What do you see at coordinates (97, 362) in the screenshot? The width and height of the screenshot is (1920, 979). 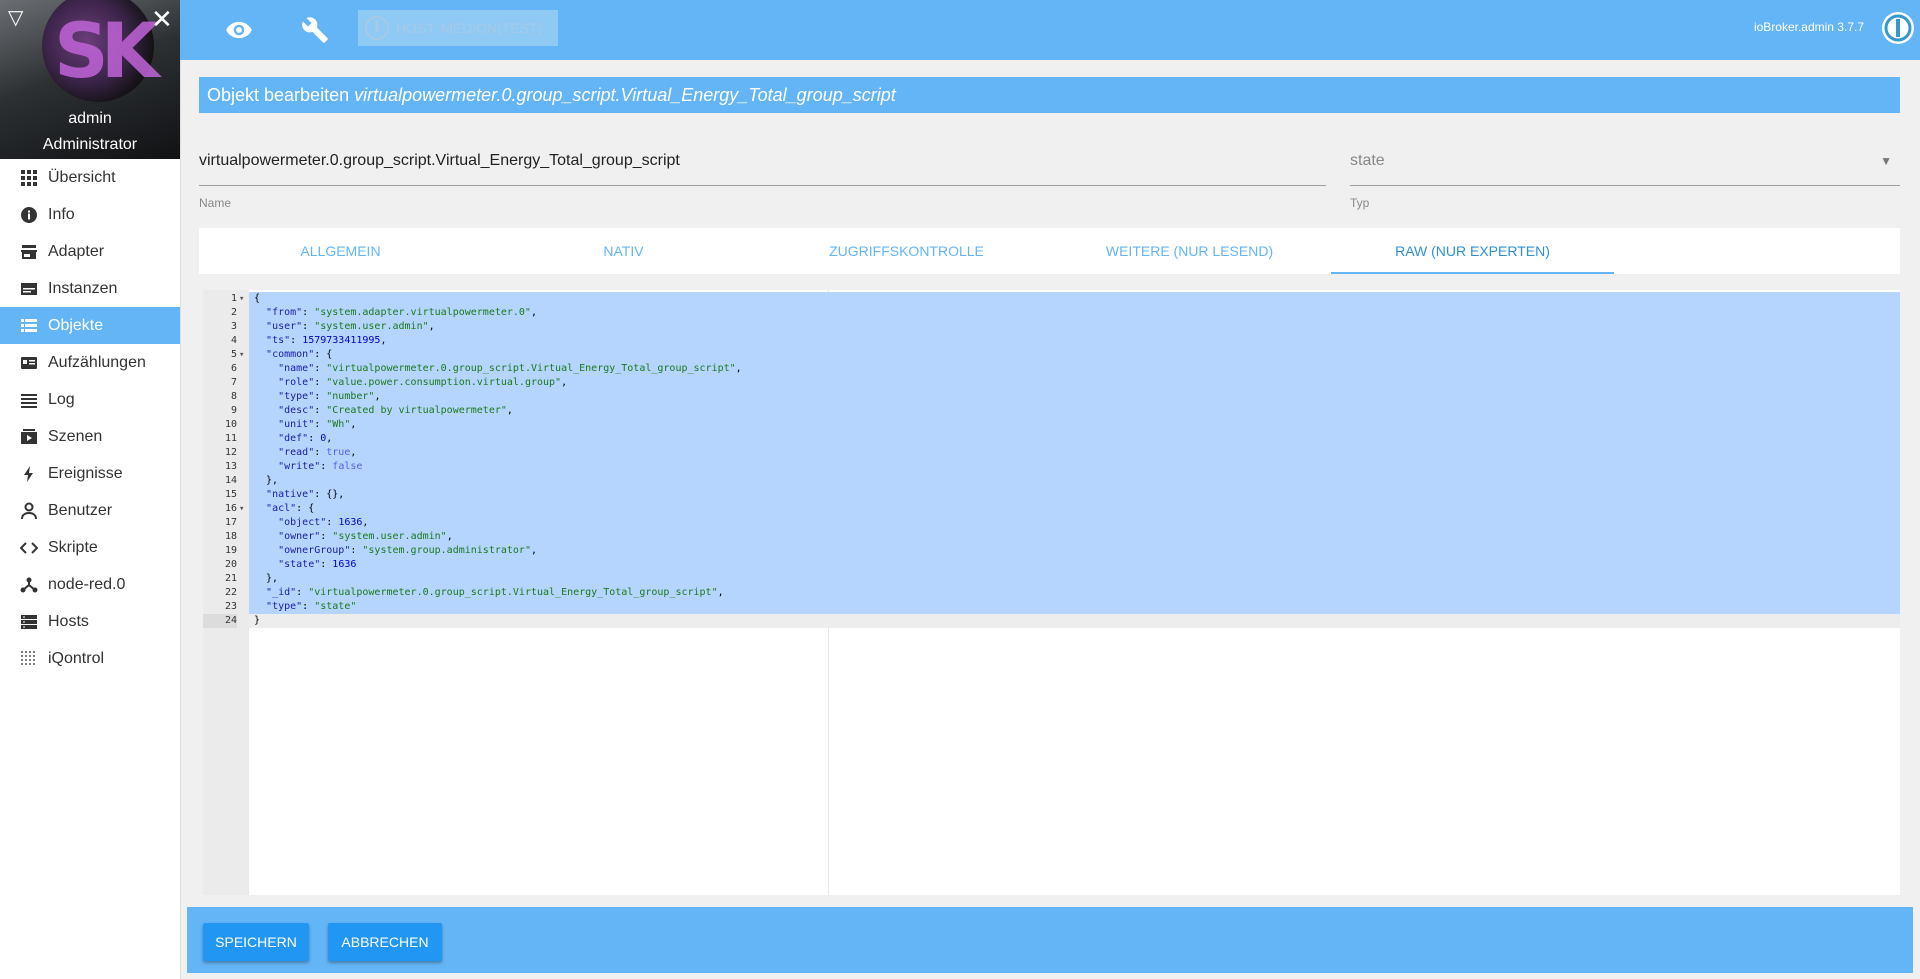 I see `sidebar-item-label: Aufzählungen` at bounding box center [97, 362].